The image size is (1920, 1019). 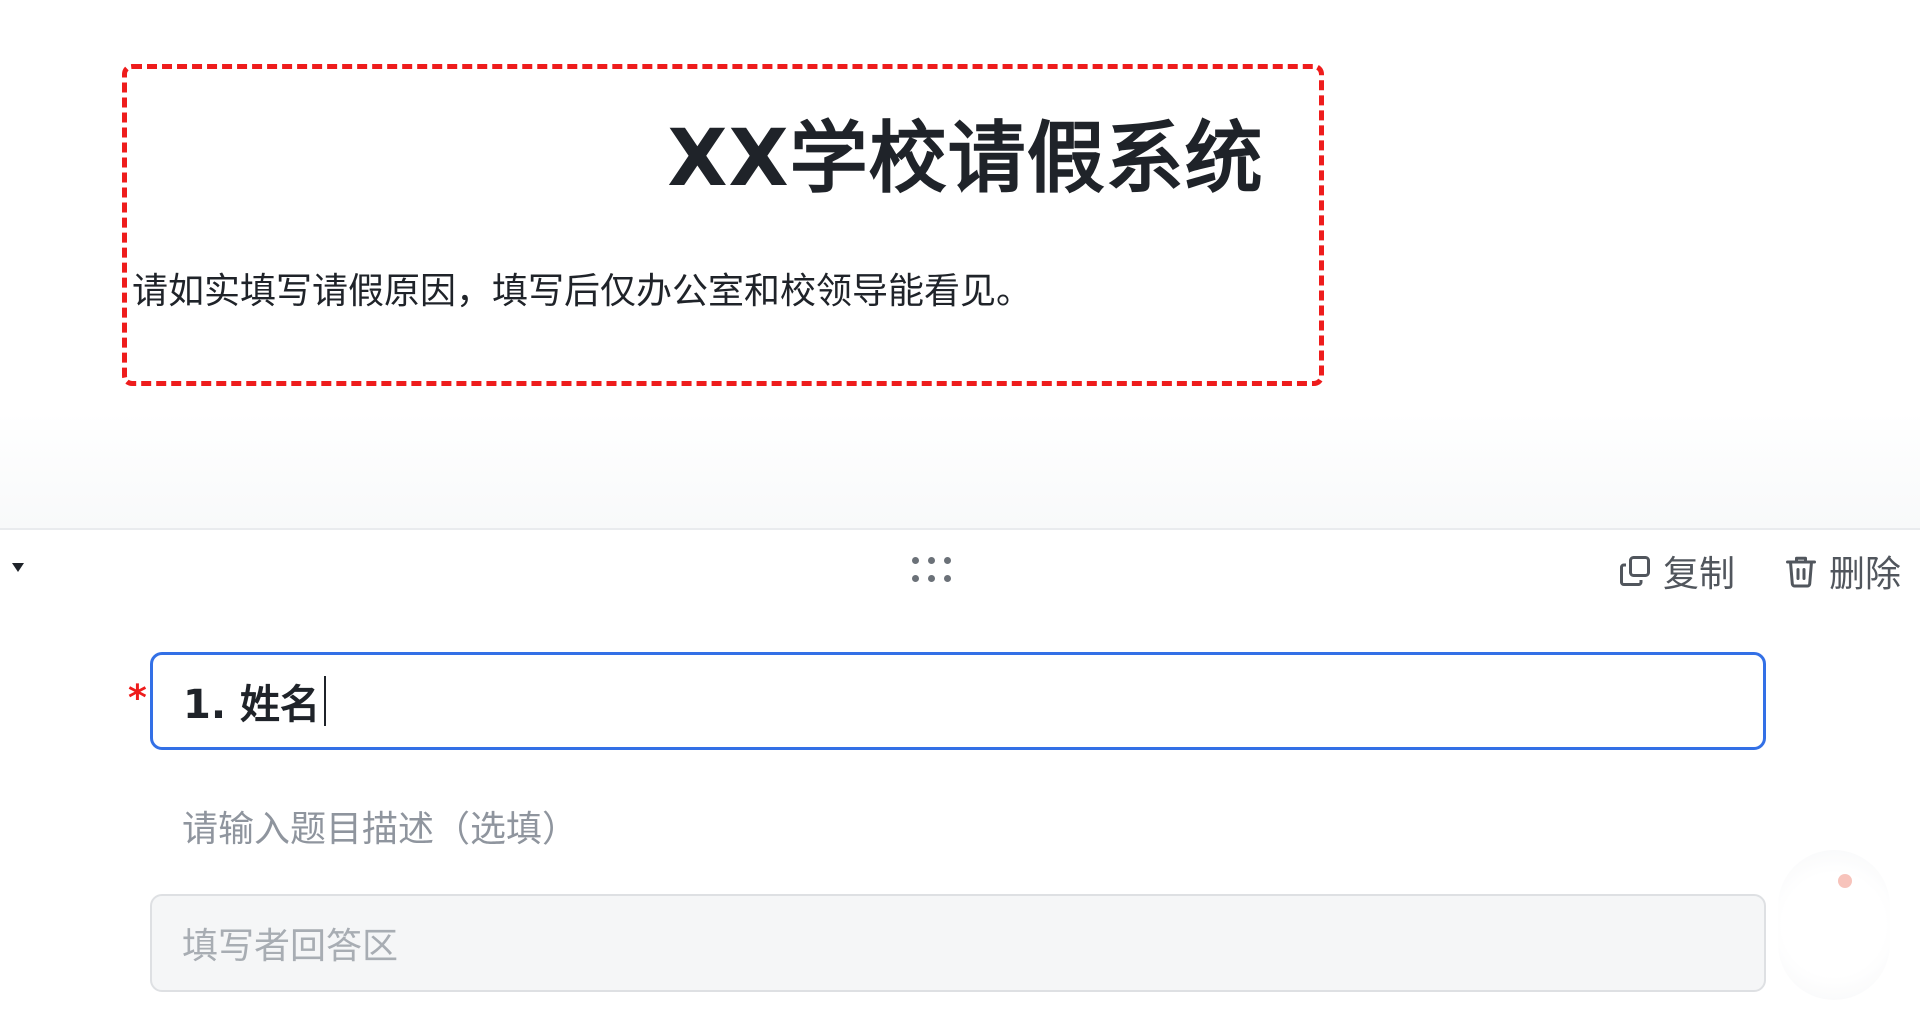 I want to click on delete-button: 删除, so click(x=1842, y=571).